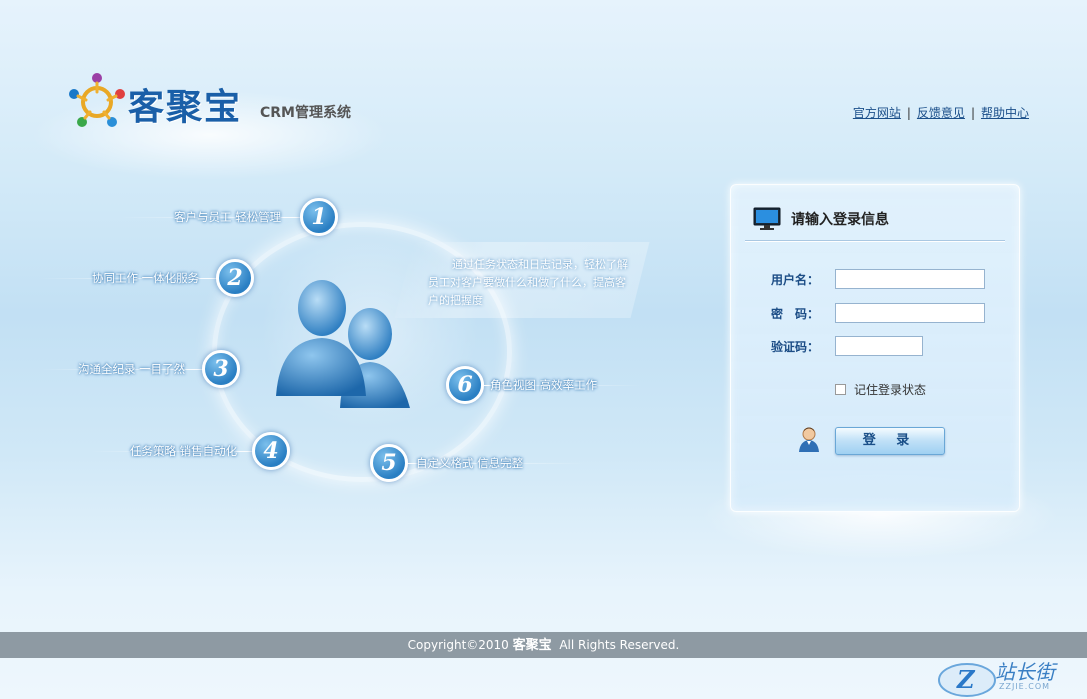 This screenshot has height=699, width=1087. I want to click on feature-label: 协同工作 一体化服务, so click(146, 278).